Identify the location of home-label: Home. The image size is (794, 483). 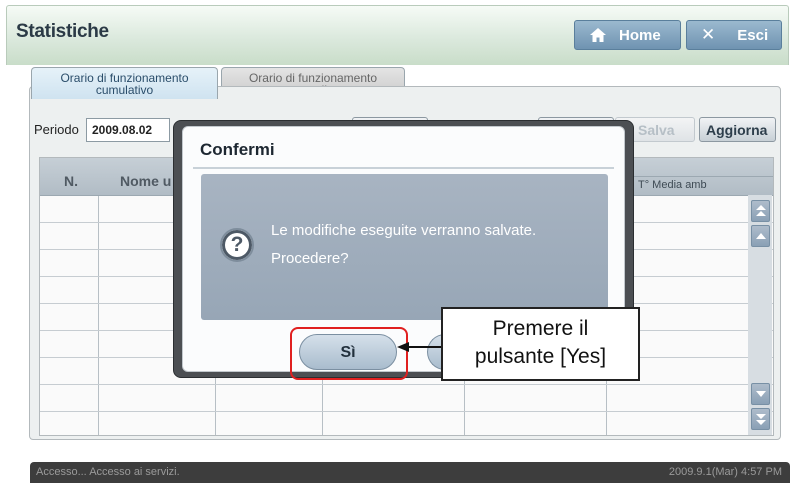
(640, 35).